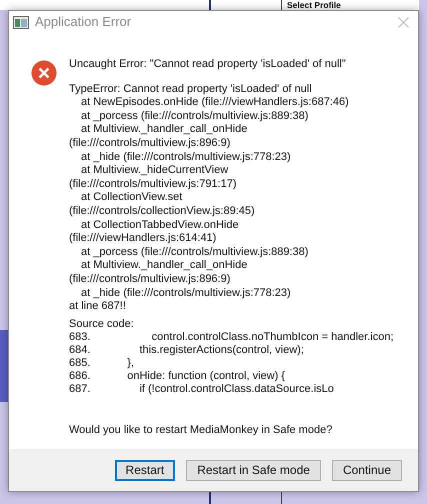 This screenshot has width=427, height=504. I want to click on dialog-button: Restart in Safe mode, so click(253, 470).